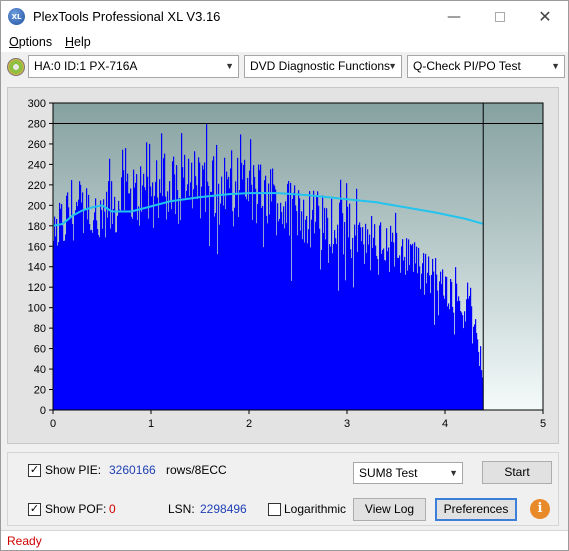  Describe the element at coordinates (37, 104) in the screenshot. I see `y-tick-label: 300` at that location.